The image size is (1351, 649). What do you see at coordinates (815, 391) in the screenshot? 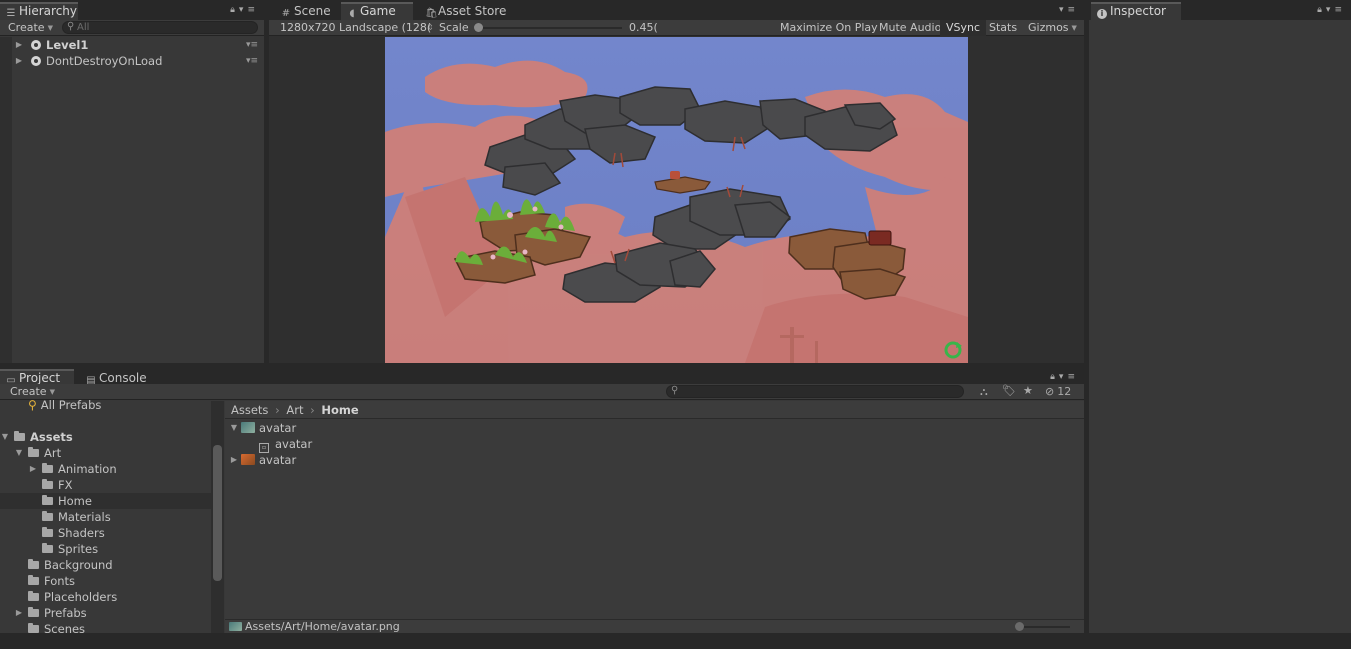
I see `project-search-input: ⚲` at bounding box center [815, 391].